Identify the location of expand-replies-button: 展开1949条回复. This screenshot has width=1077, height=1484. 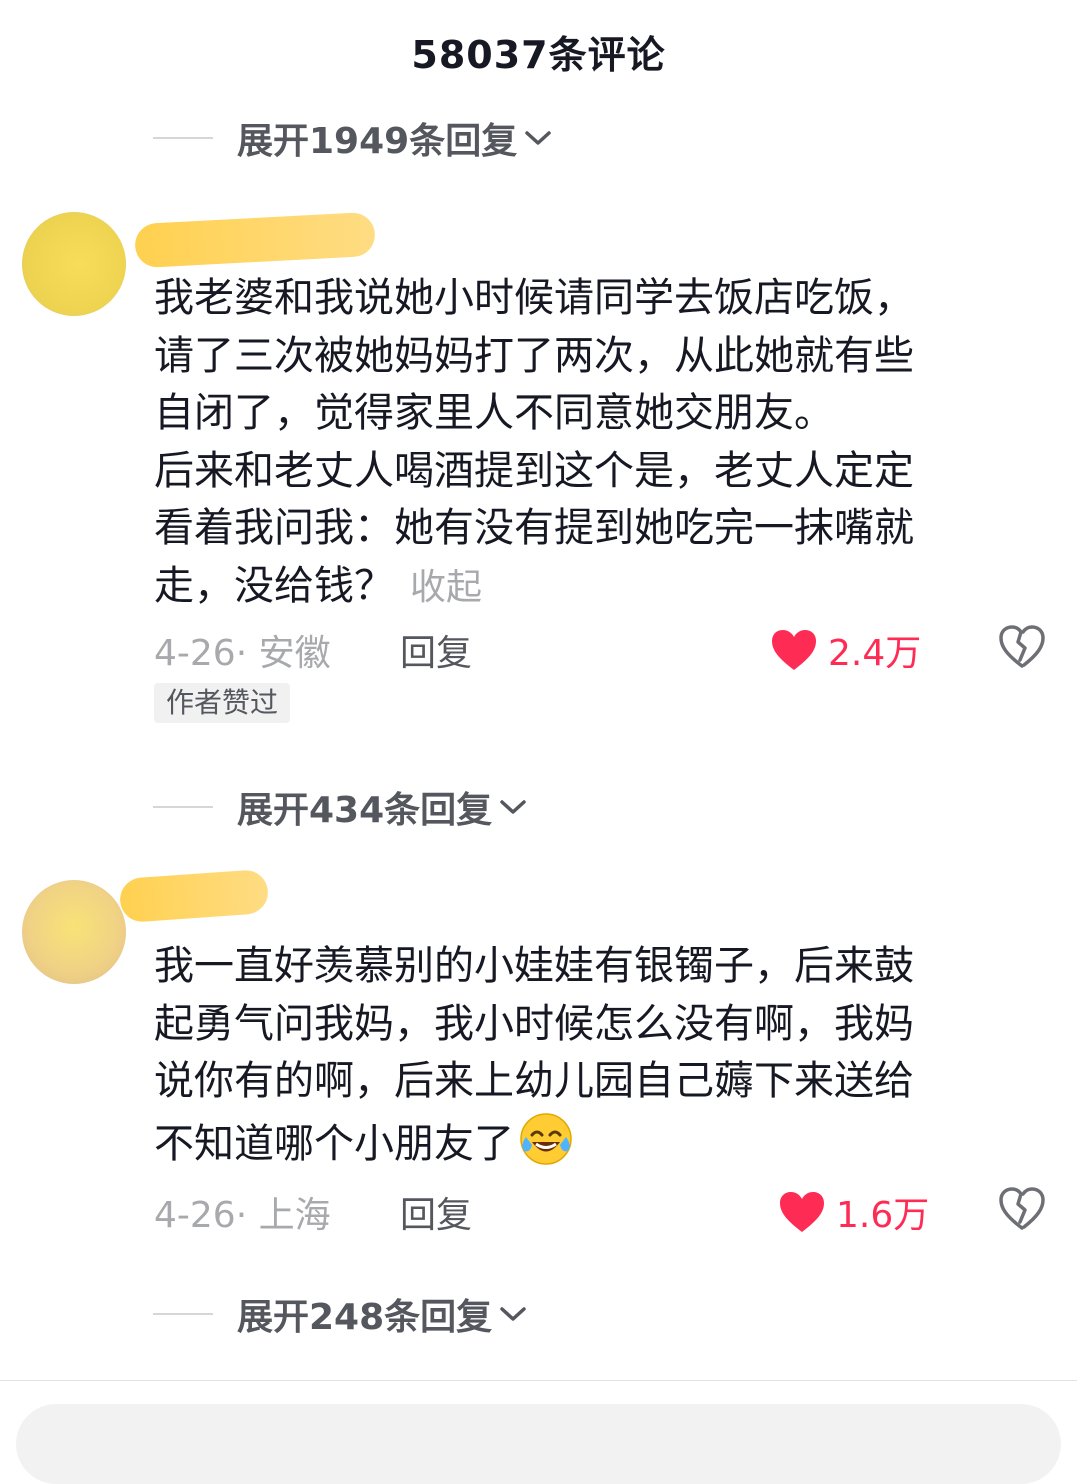
(353, 138).